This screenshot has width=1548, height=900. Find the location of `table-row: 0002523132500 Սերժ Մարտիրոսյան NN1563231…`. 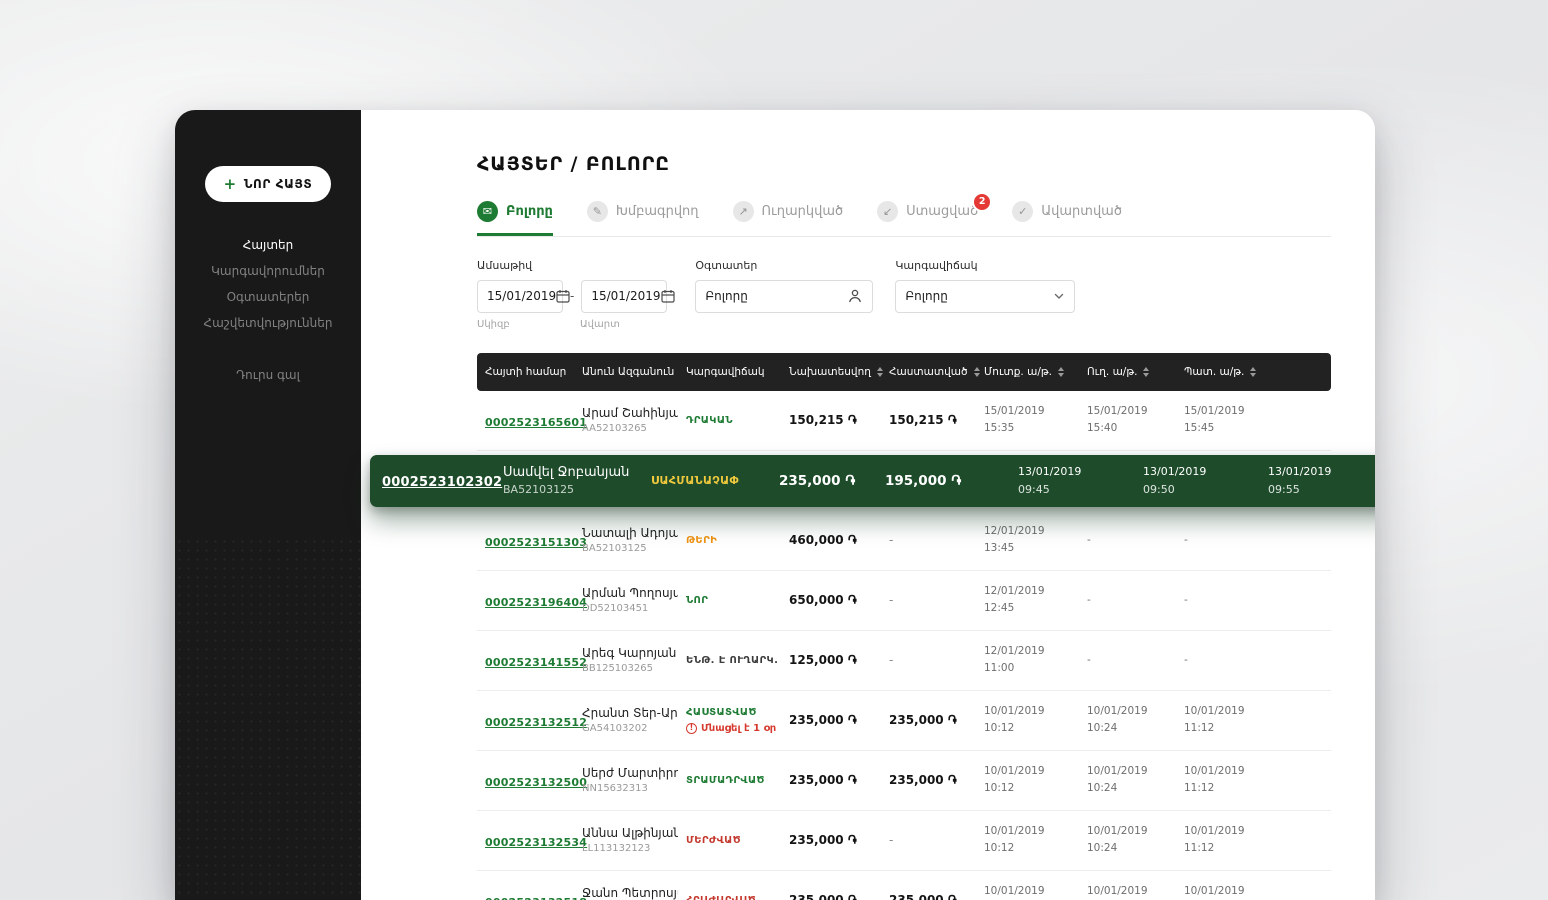

table-row: 0002523132500 Սերժ Մարտիրոսյան NN1563231… is located at coordinates (904, 780).